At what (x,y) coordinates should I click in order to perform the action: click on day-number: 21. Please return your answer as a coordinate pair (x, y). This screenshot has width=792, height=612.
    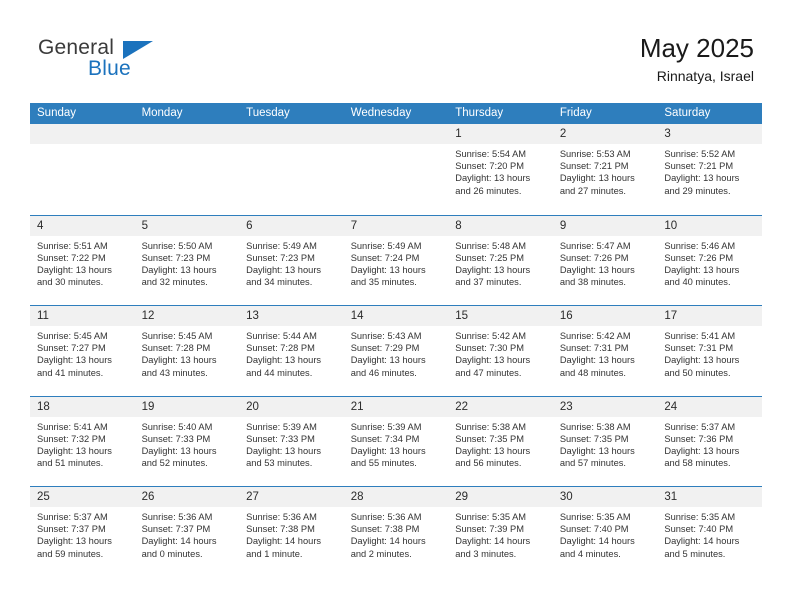
    Looking at the image, I should click on (396, 406).